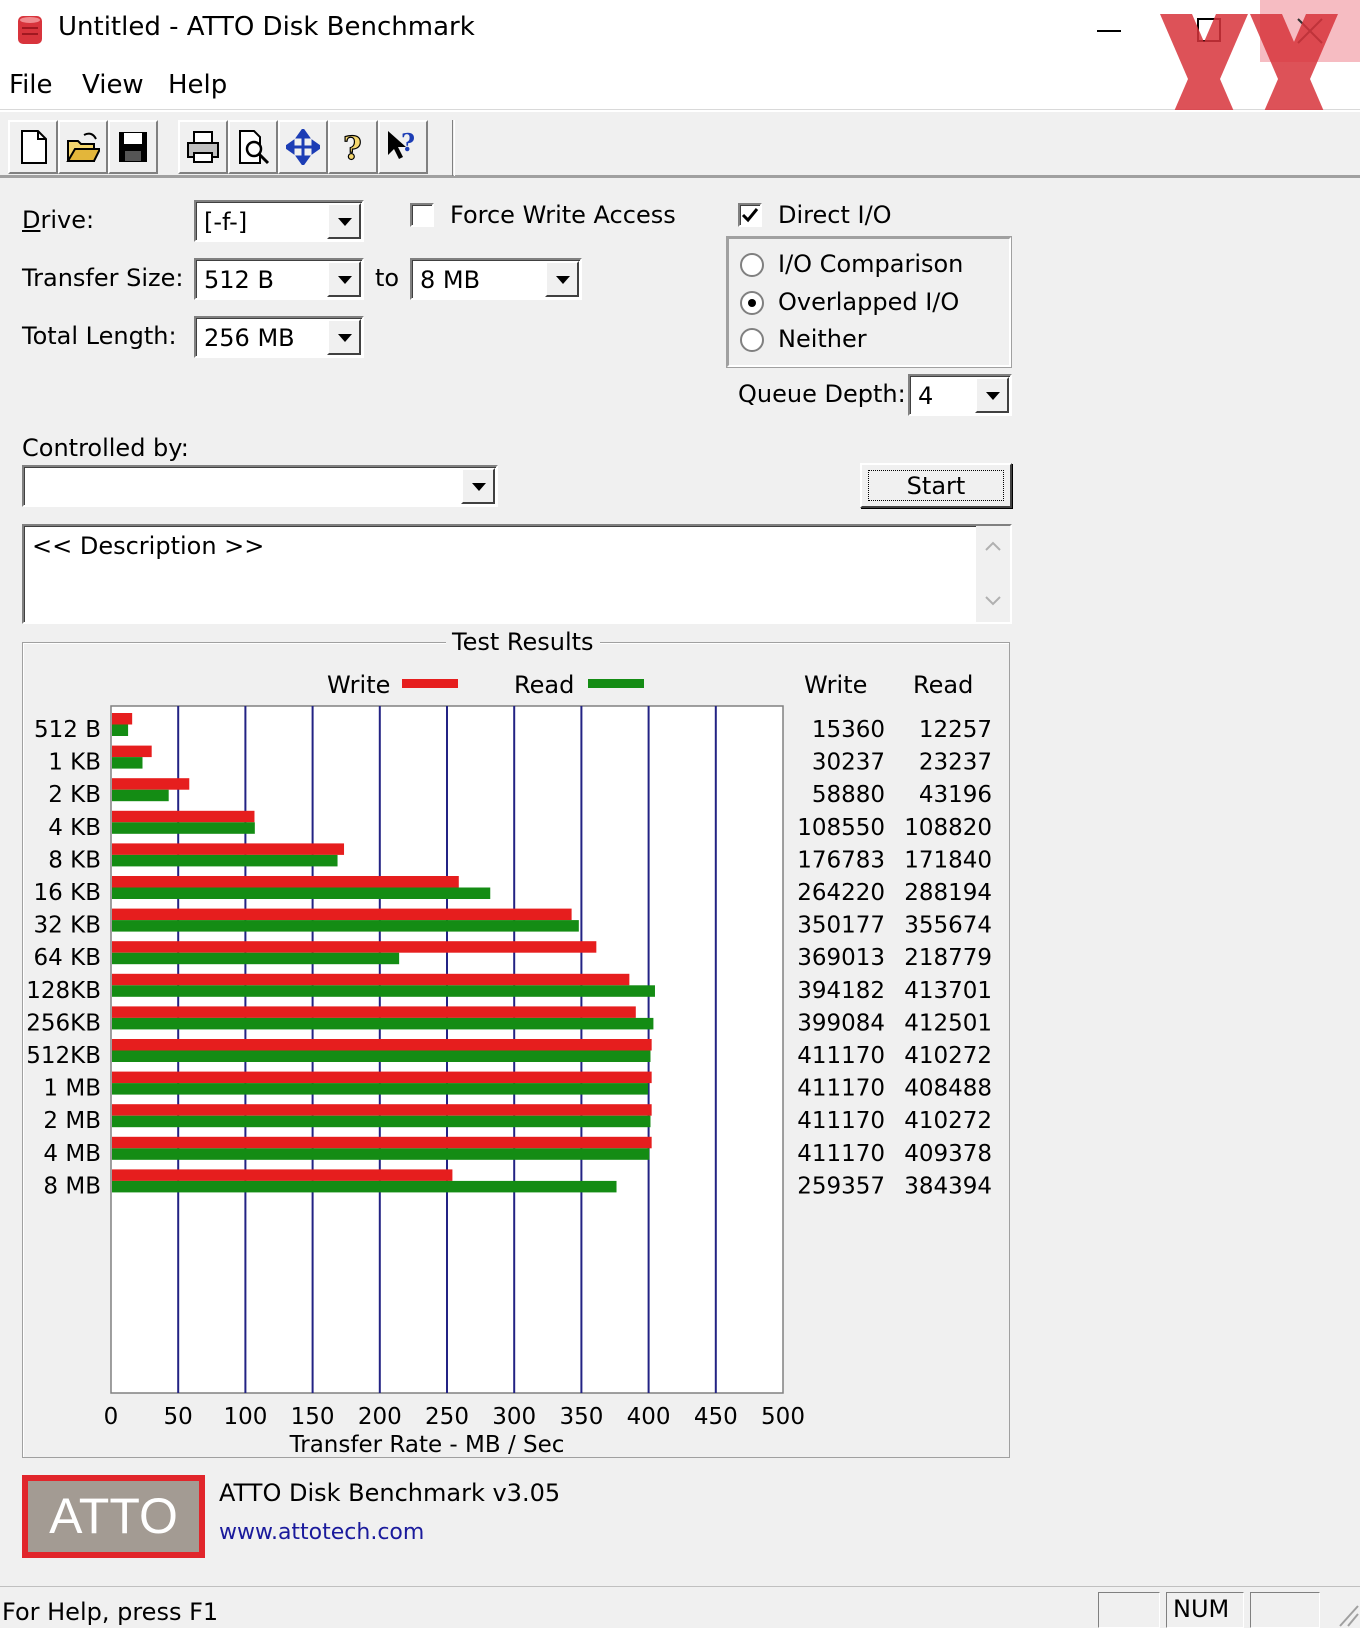 This screenshot has height=1628, width=1360. Describe the element at coordinates (680, 144) in the screenshot. I see `toolbar: ? ?` at that location.